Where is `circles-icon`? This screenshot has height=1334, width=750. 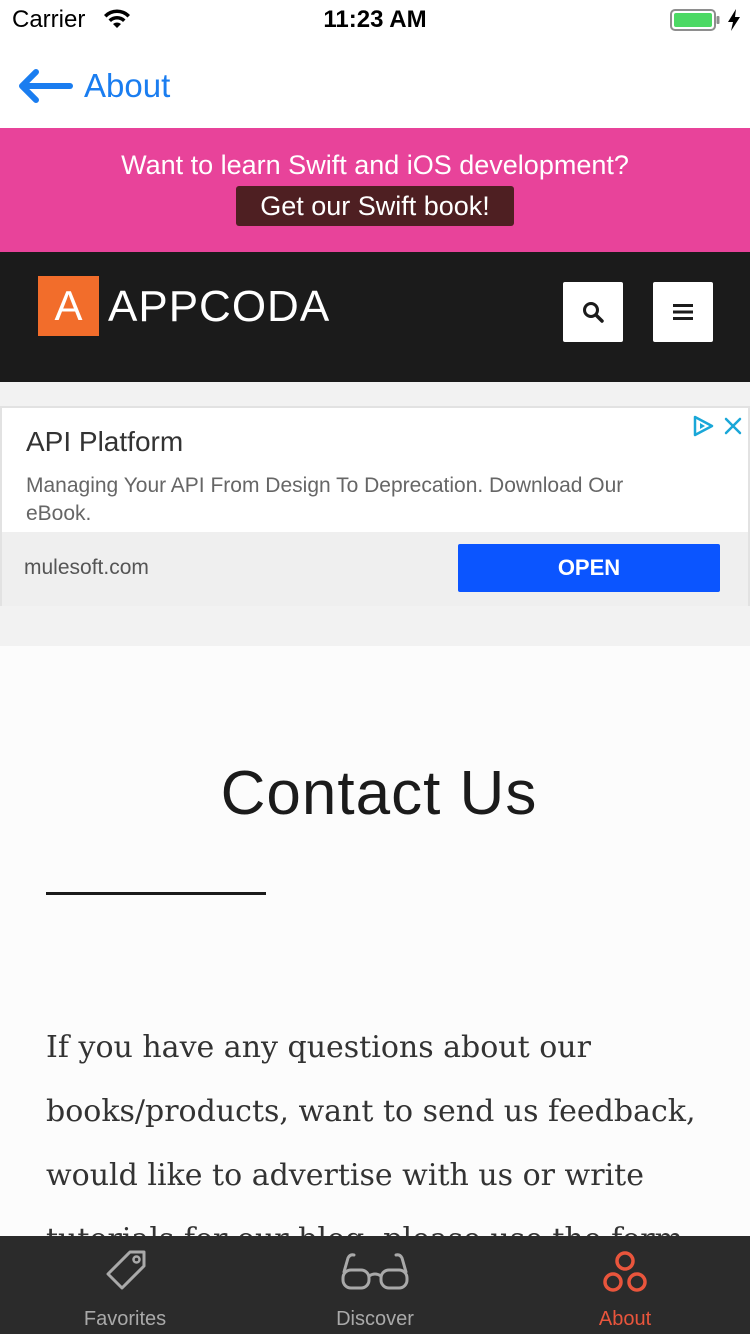 circles-icon is located at coordinates (625, 1271).